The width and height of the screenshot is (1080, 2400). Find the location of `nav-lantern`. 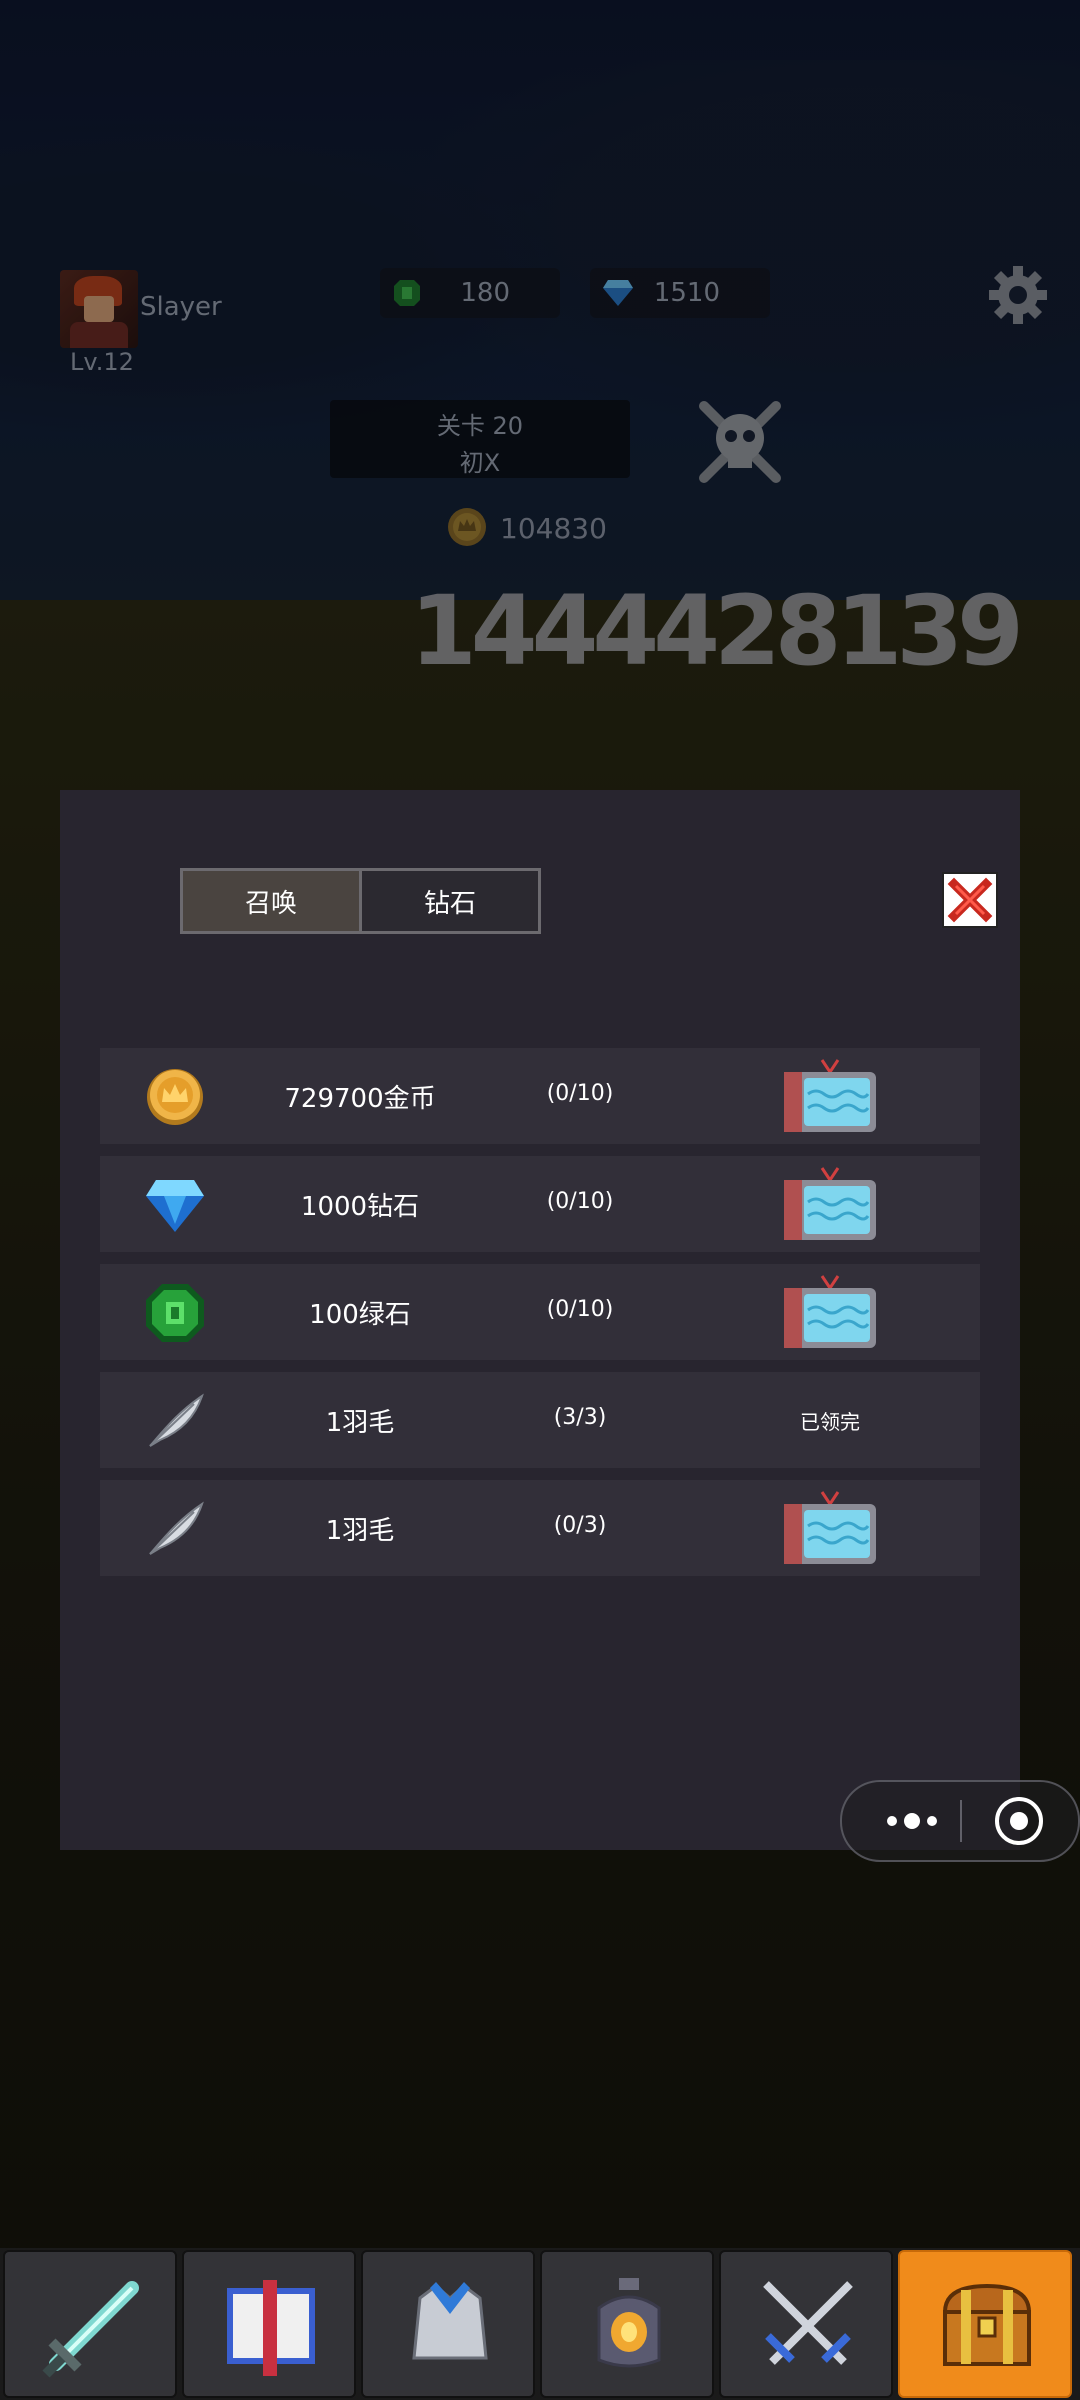

nav-lantern is located at coordinates (627, 2324).